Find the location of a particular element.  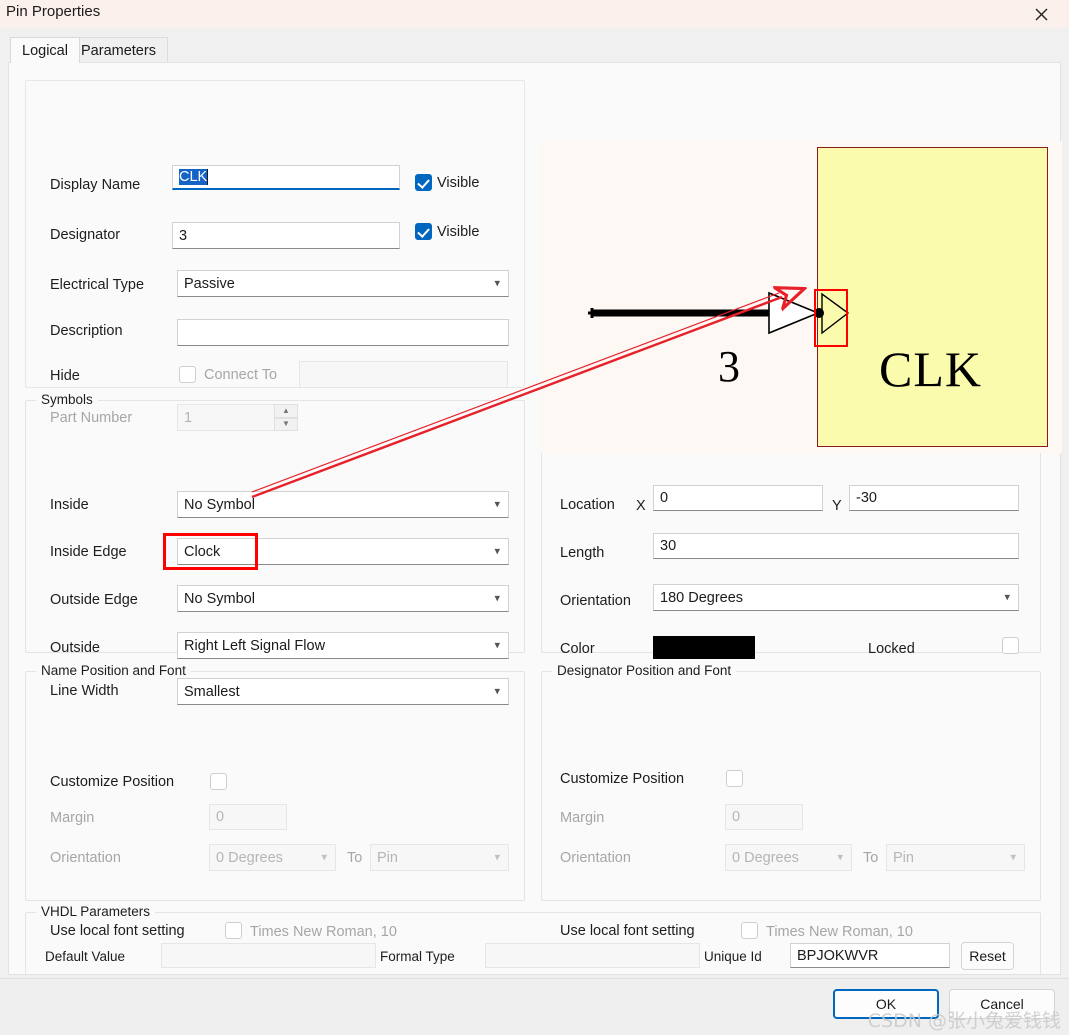

ok-button: OK is located at coordinates (886, 1004).